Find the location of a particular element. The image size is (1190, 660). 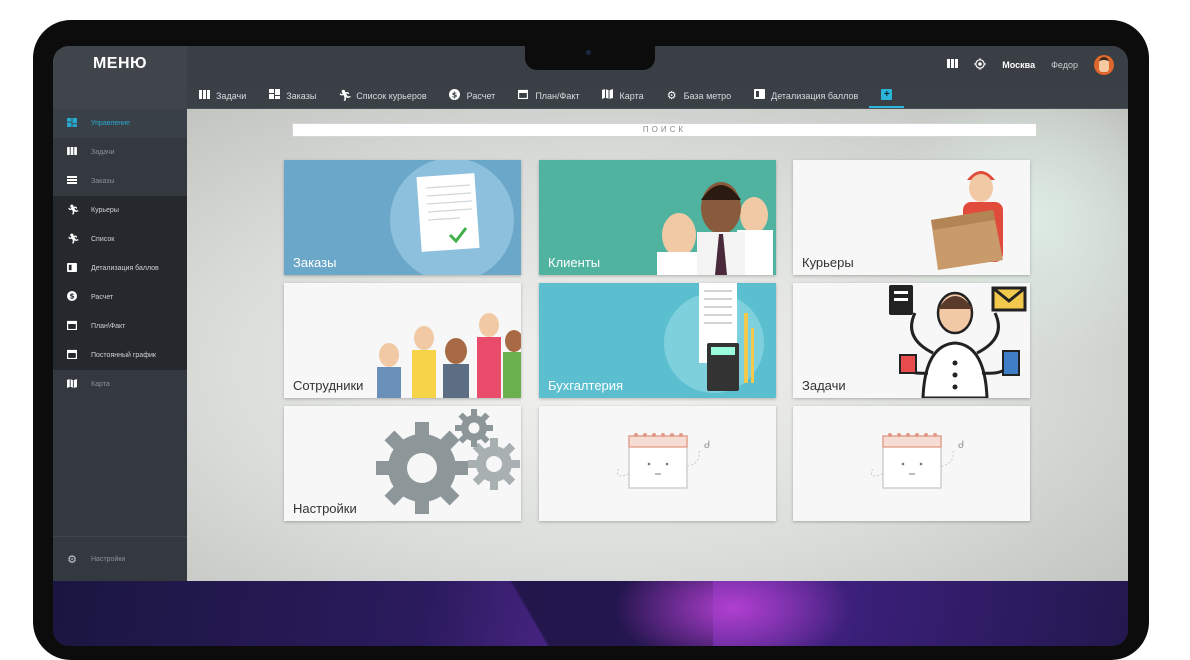

tab-karta: Карта is located at coordinates (623, 95).